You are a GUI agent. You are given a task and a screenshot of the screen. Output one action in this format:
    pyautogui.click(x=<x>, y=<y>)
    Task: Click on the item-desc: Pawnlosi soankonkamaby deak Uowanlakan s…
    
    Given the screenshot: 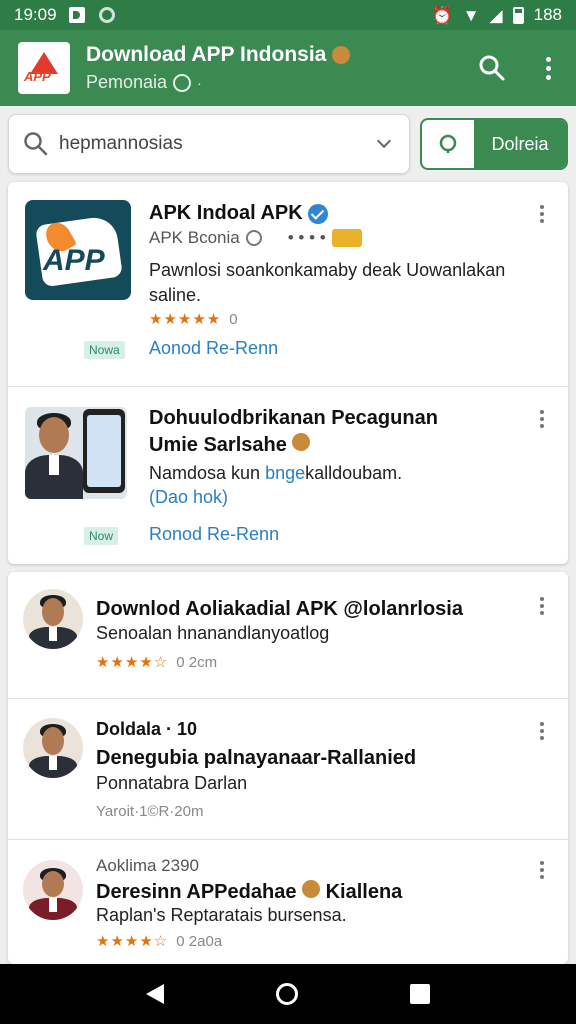 What is the action you would take?
    pyautogui.click(x=327, y=282)
    